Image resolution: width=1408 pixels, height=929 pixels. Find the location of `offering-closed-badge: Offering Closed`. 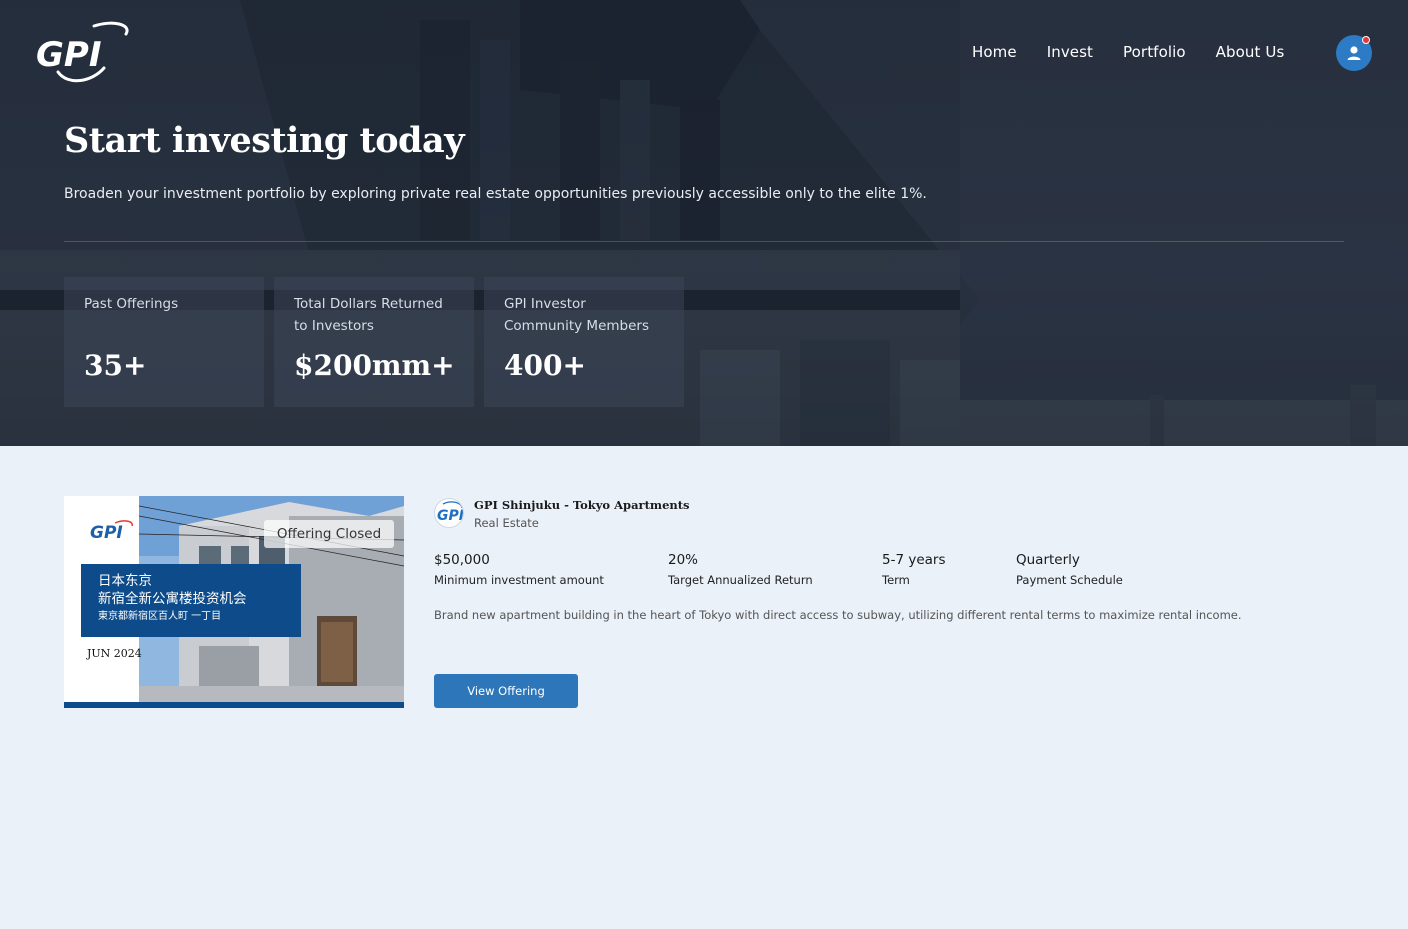

offering-closed-badge: Offering Closed is located at coordinates (329, 534).